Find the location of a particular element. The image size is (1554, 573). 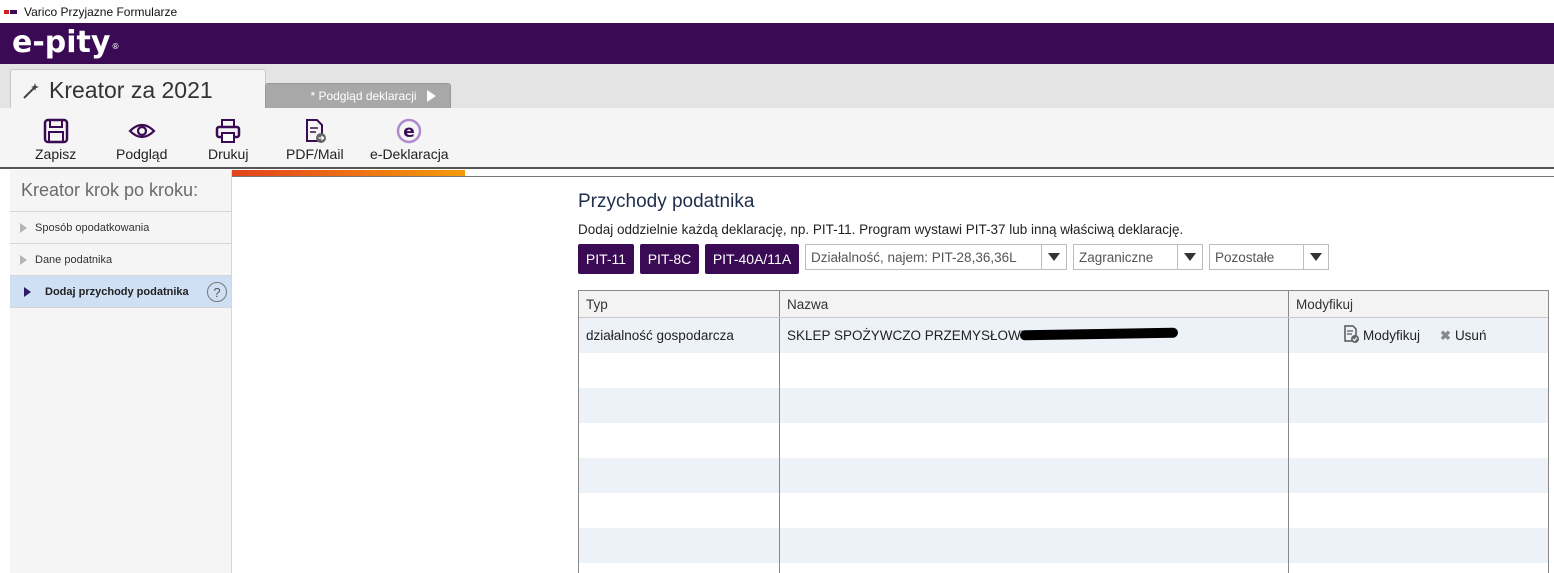

progress-fill is located at coordinates (348, 173).